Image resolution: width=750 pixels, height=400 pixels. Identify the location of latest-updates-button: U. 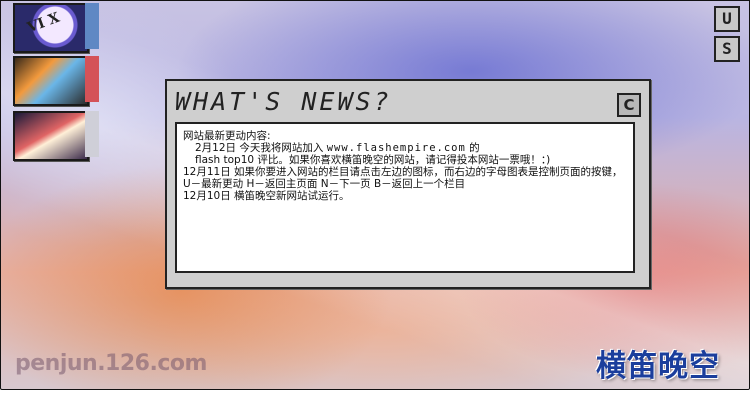
(727, 19).